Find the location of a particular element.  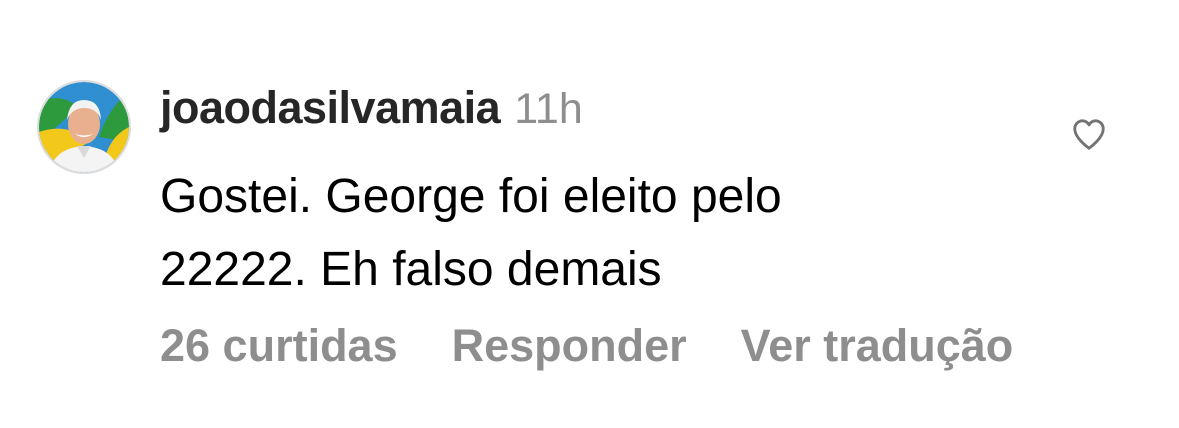

heart-icon is located at coordinates (1089, 134).